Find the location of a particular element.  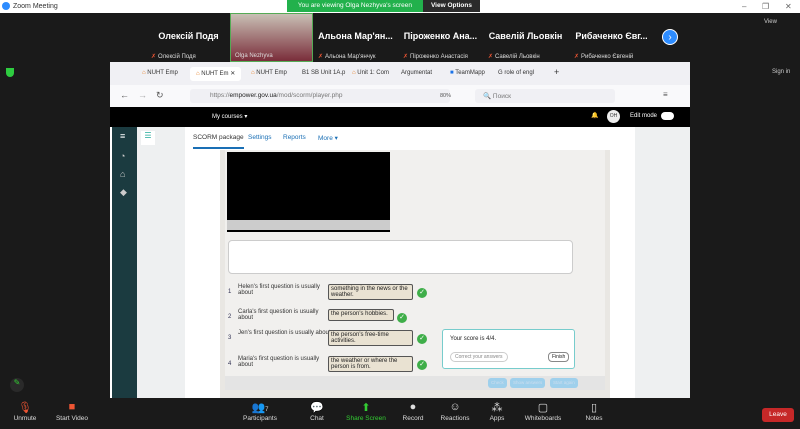

share-screen-button: ⬆ Share Screen is located at coordinates (366, 411).